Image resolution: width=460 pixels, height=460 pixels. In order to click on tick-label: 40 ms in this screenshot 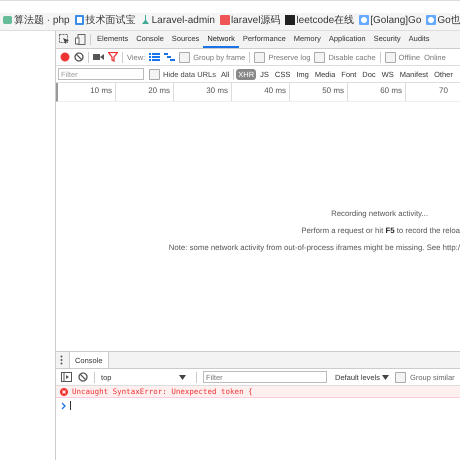, I will do `click(275, 91)`.